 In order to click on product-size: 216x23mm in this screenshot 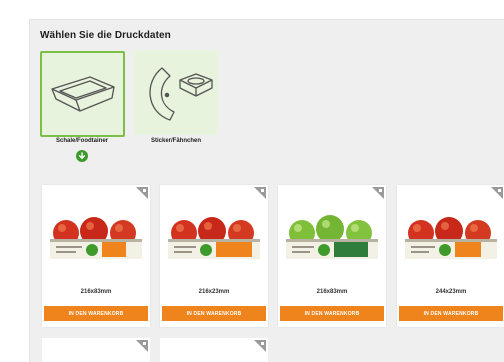, I will do `click(214, 292)`.